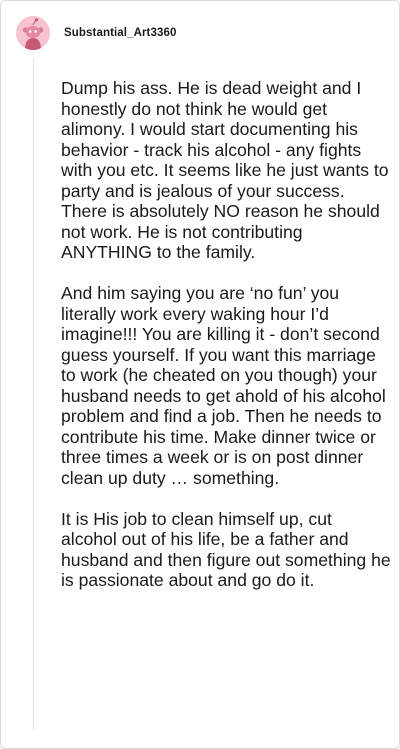 The image size is (400, 749). I want to click on avatar, so click(33, 33).